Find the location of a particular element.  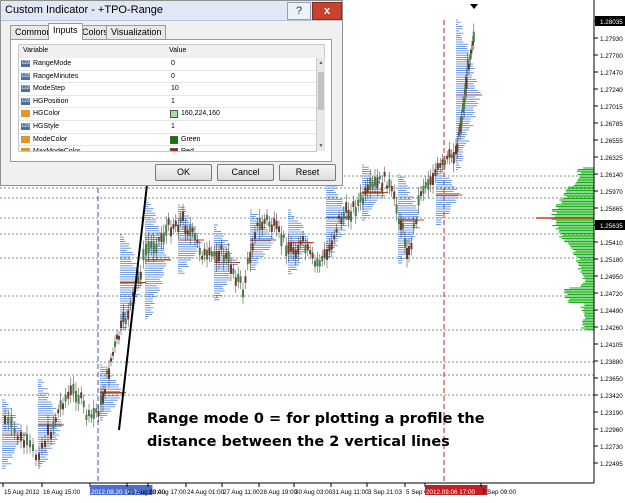

tab-visualization: Visualization is located at coordinates (136, 32).